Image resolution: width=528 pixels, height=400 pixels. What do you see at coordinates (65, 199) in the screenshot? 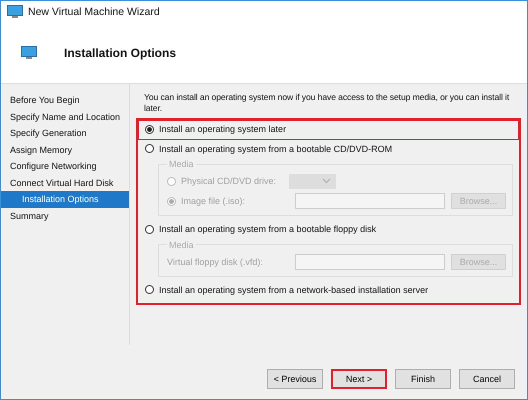
I see `step-item: Installation Options` at bounding box center [65, 199].